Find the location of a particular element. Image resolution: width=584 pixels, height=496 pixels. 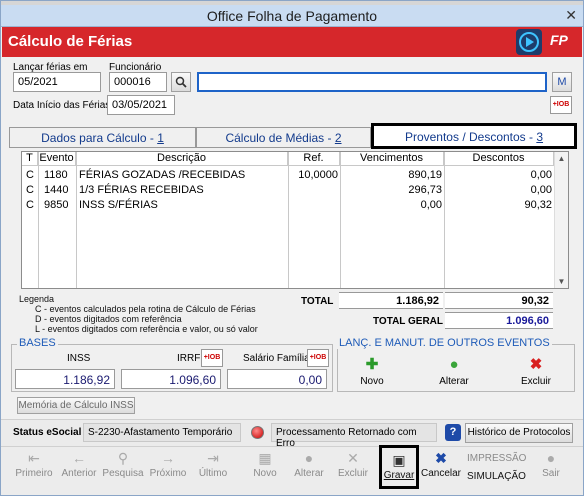

simulacao-label: SIMULAÇÃO is located at coordinates (496, 476).